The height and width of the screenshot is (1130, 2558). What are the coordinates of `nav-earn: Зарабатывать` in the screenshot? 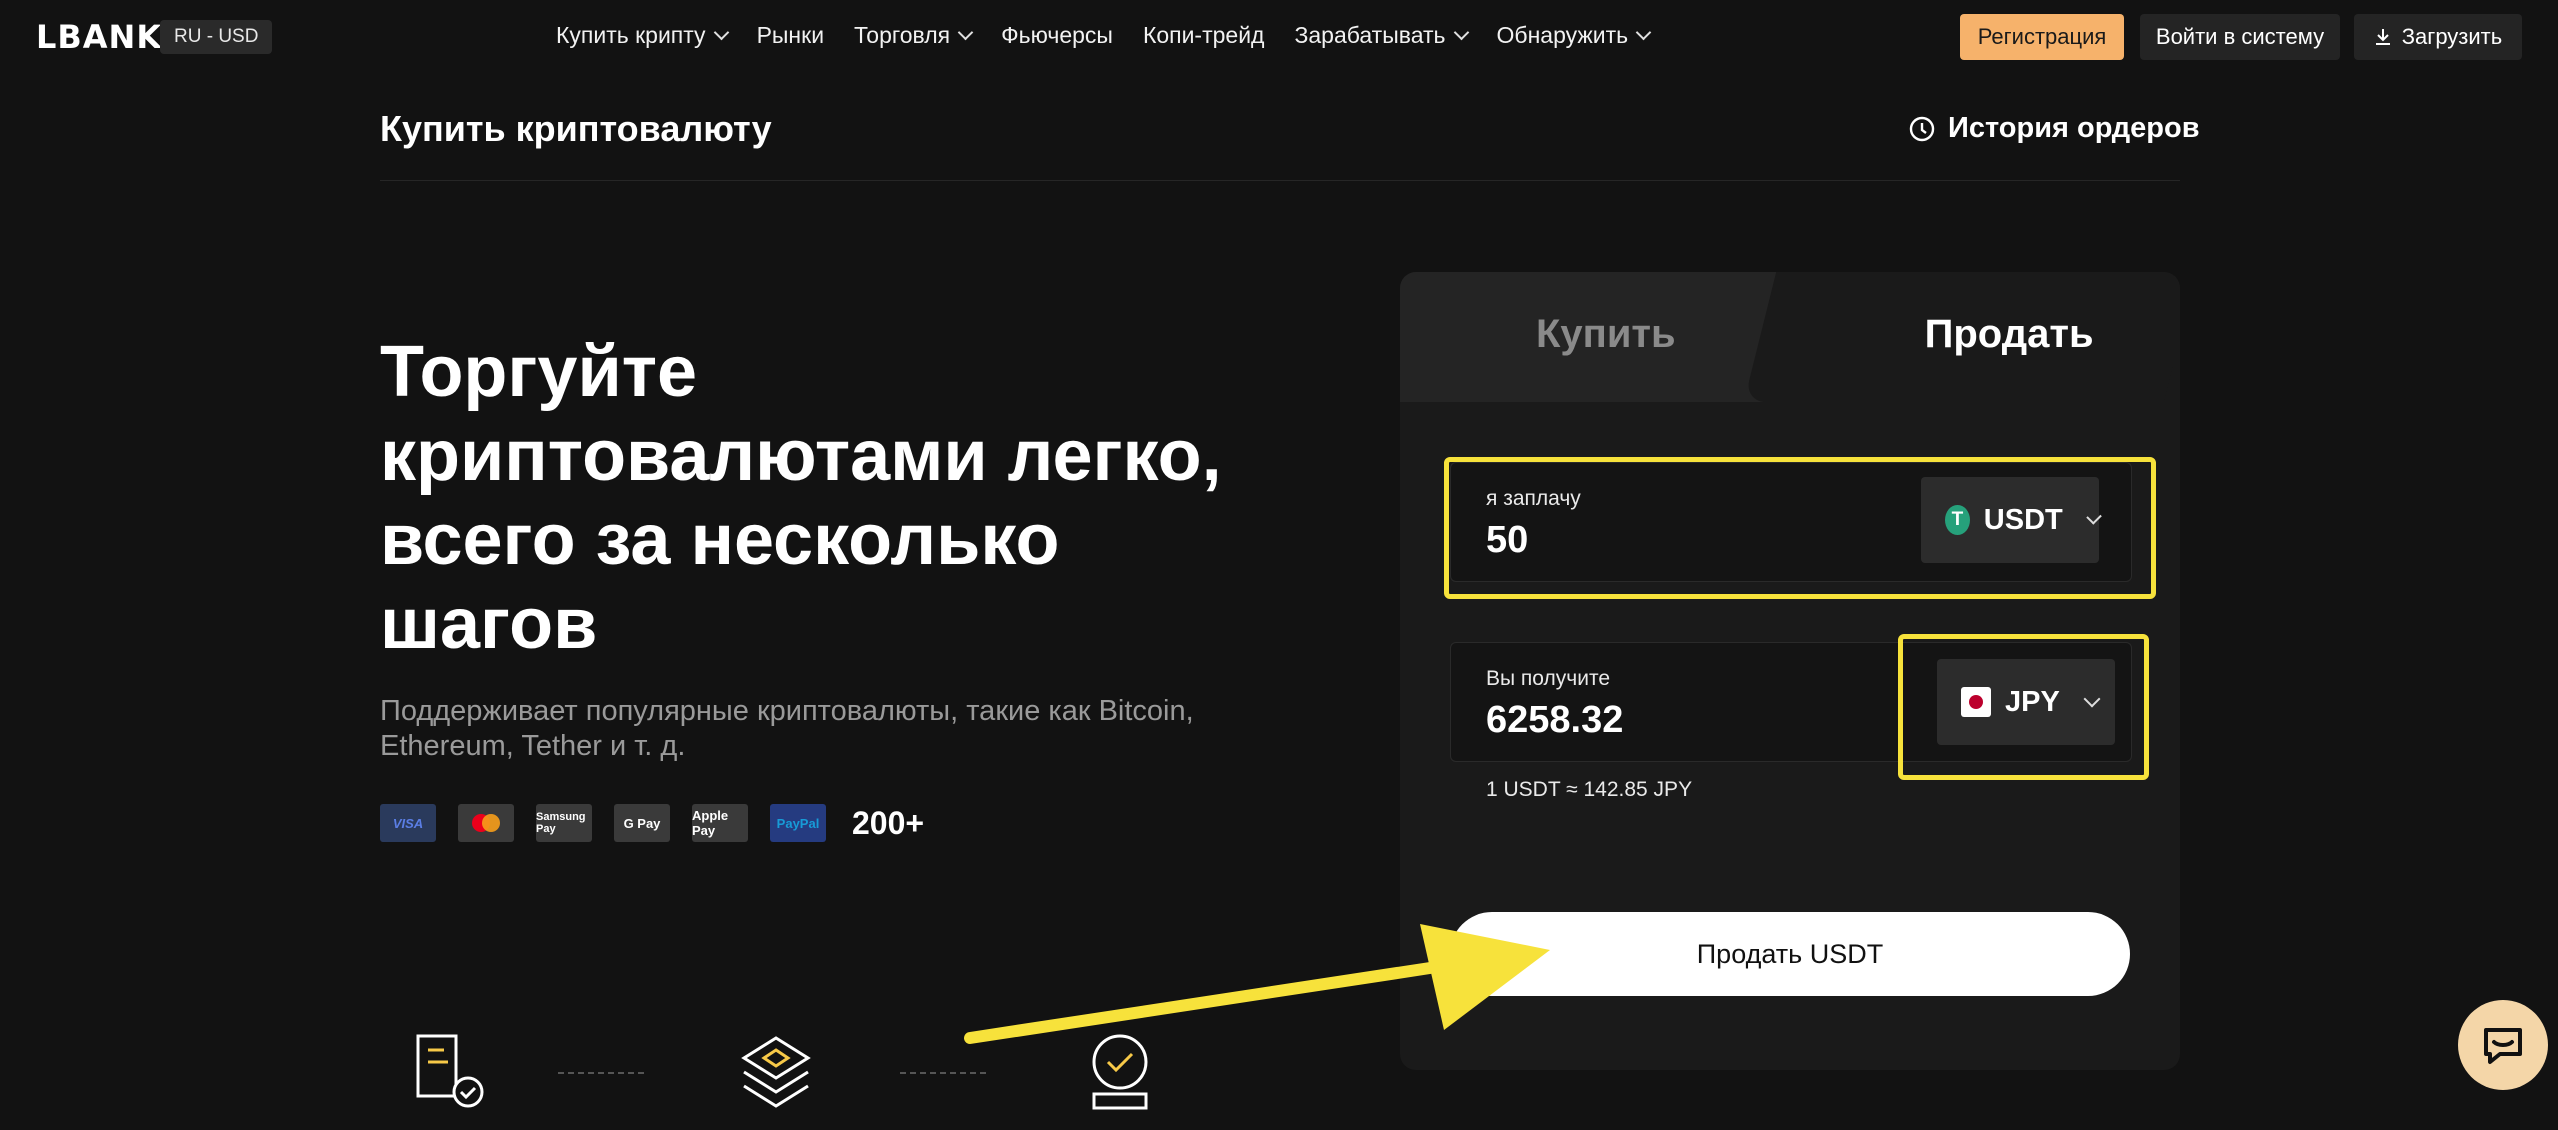 It's located at (1381, 35).